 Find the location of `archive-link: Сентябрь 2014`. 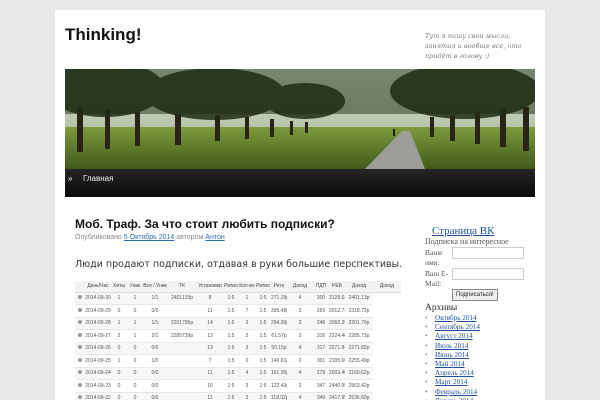

archive-link: Сентябрь 2014 is located at coordinates (457, 327).